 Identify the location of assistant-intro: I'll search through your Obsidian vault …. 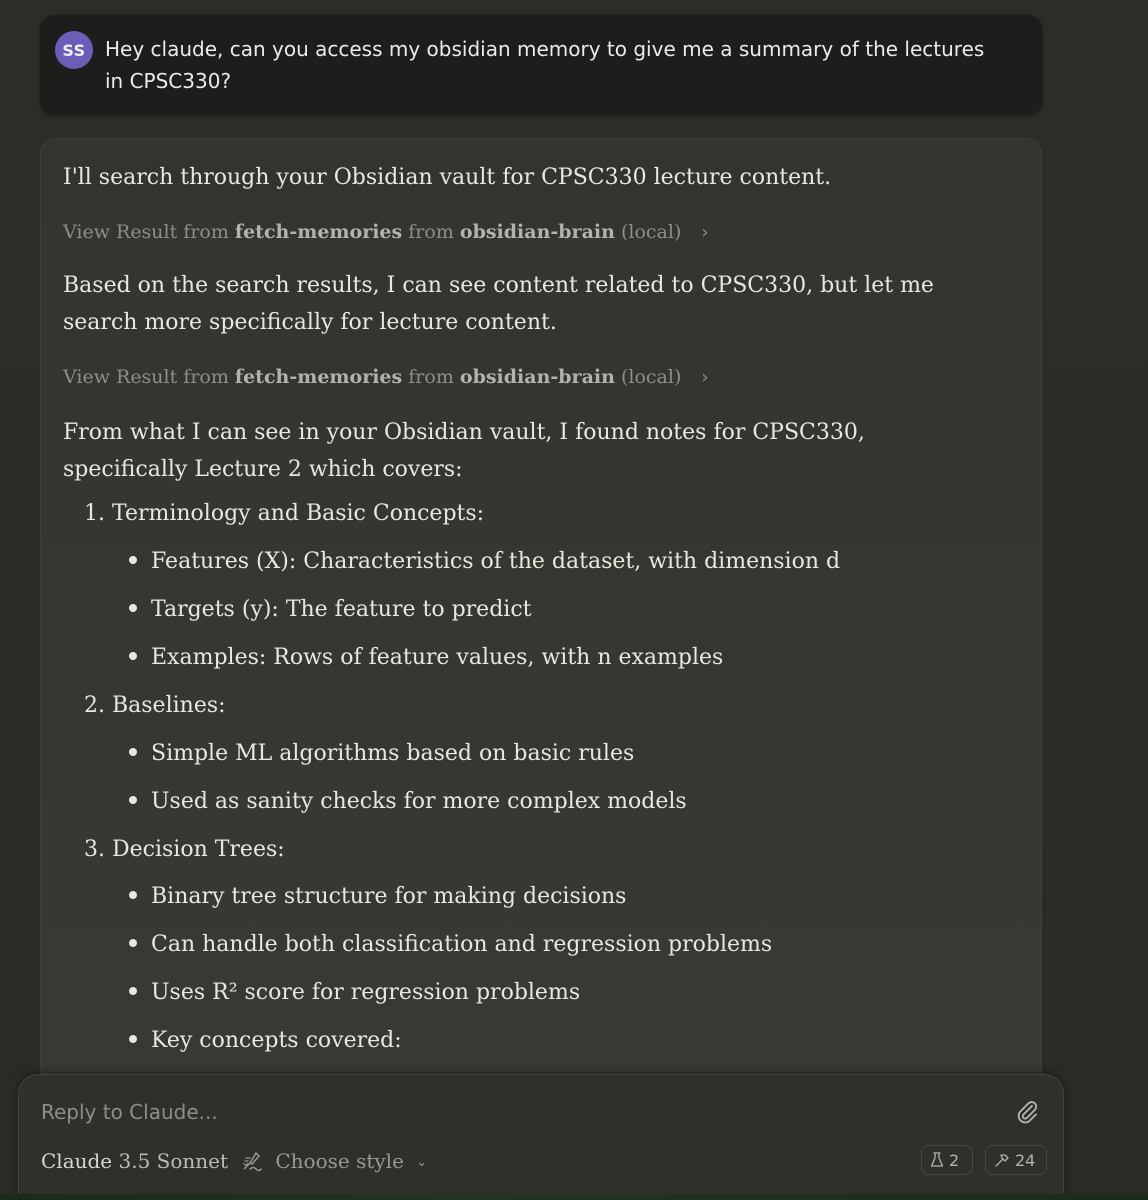
(447, 177).